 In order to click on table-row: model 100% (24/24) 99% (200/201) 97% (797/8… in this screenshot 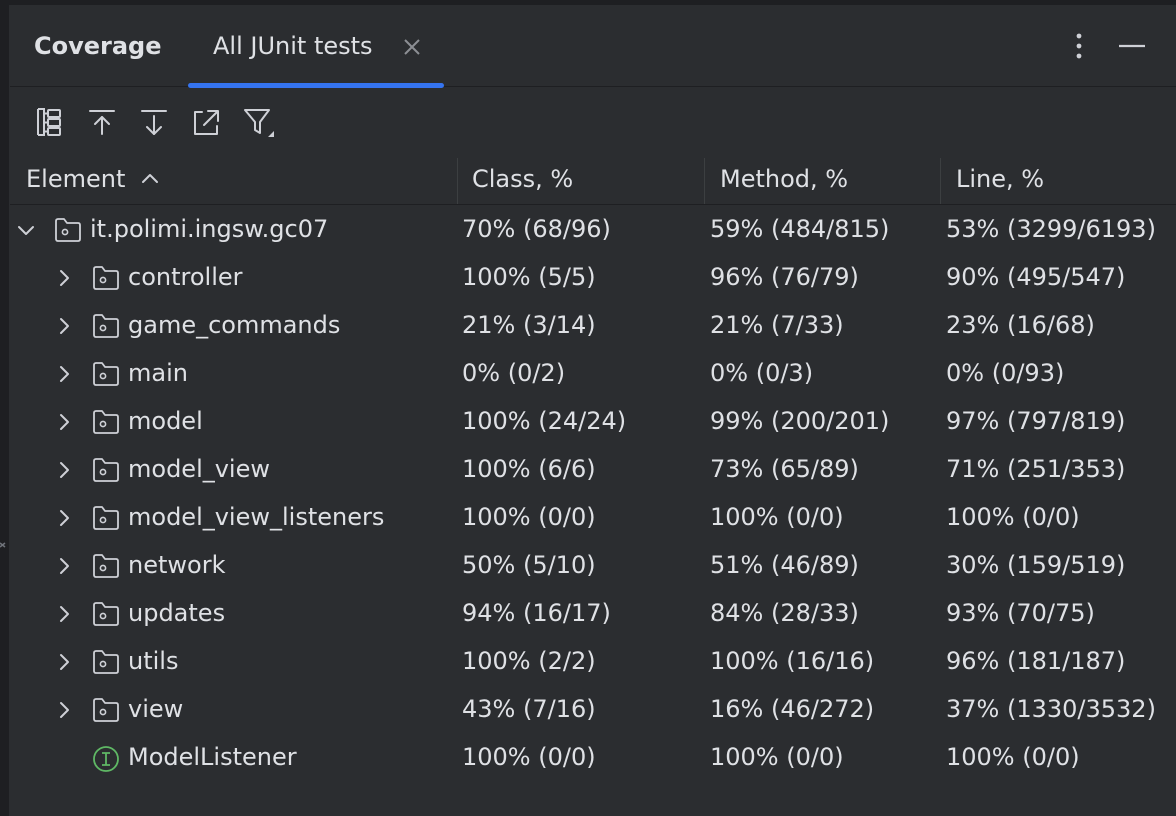, I will do `click(593, 422)`.